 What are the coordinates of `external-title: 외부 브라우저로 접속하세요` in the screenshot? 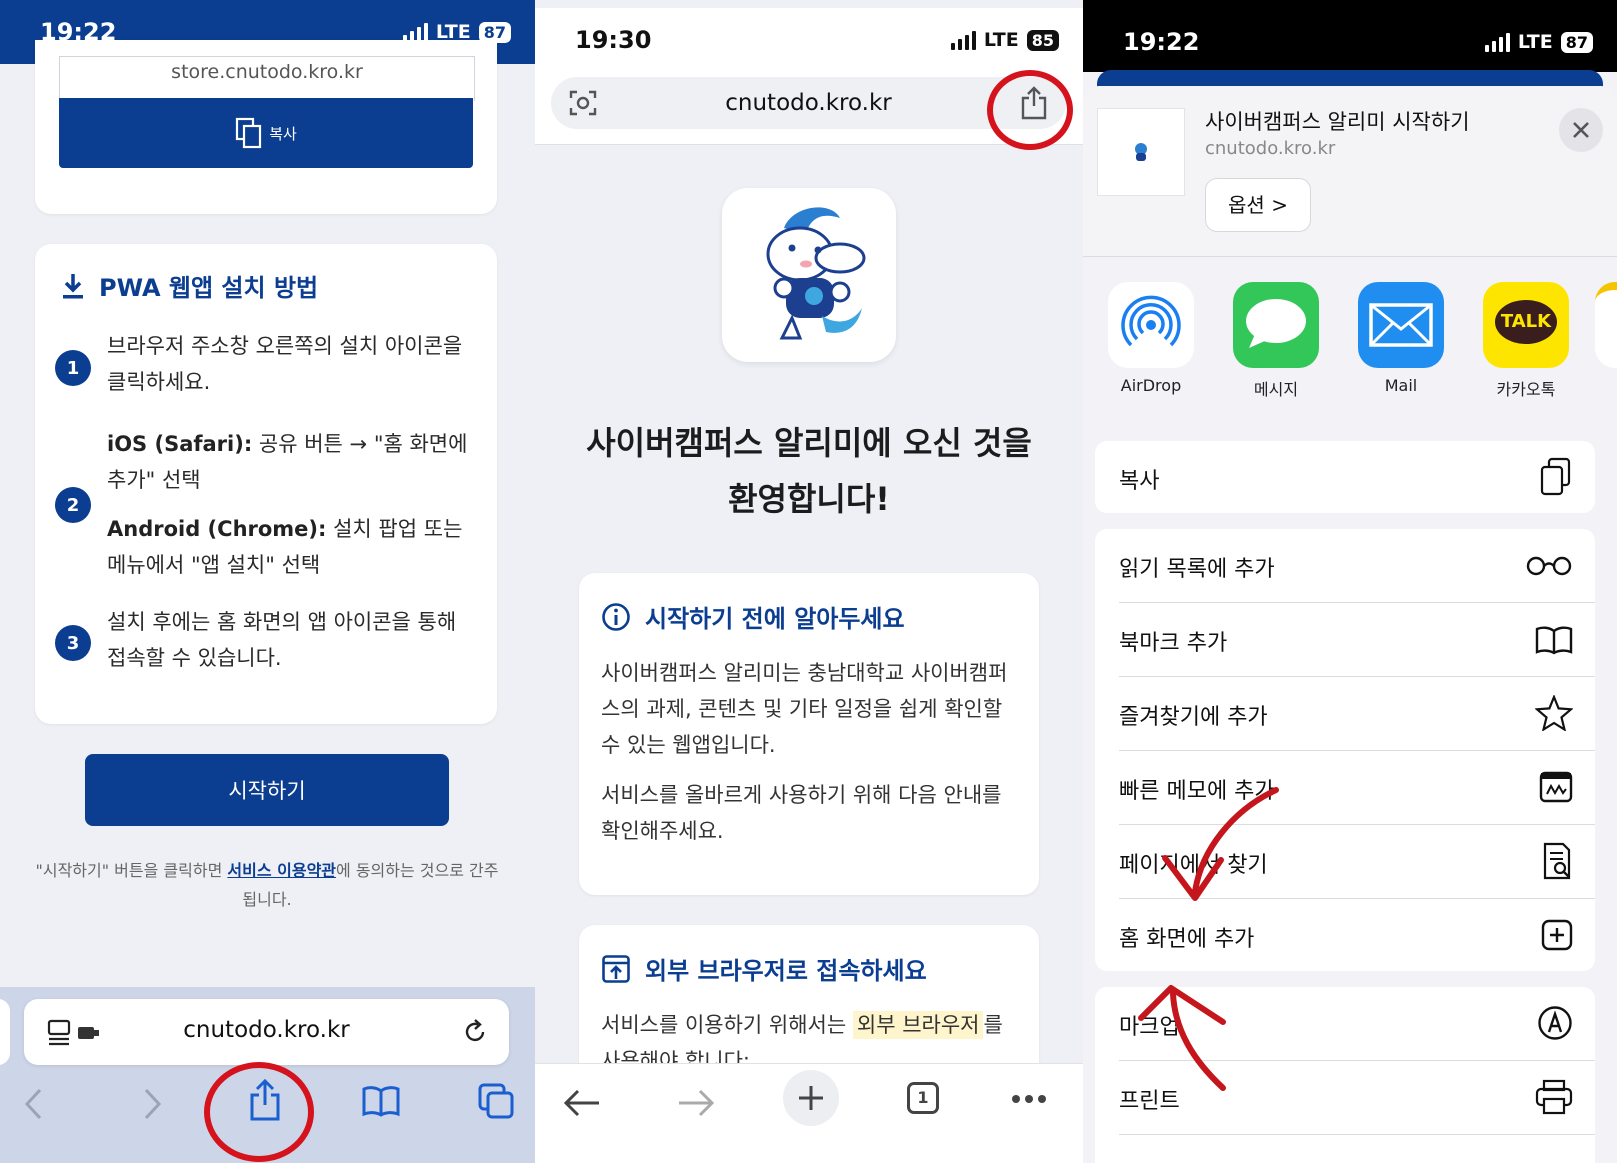 It's located at (786, 971).